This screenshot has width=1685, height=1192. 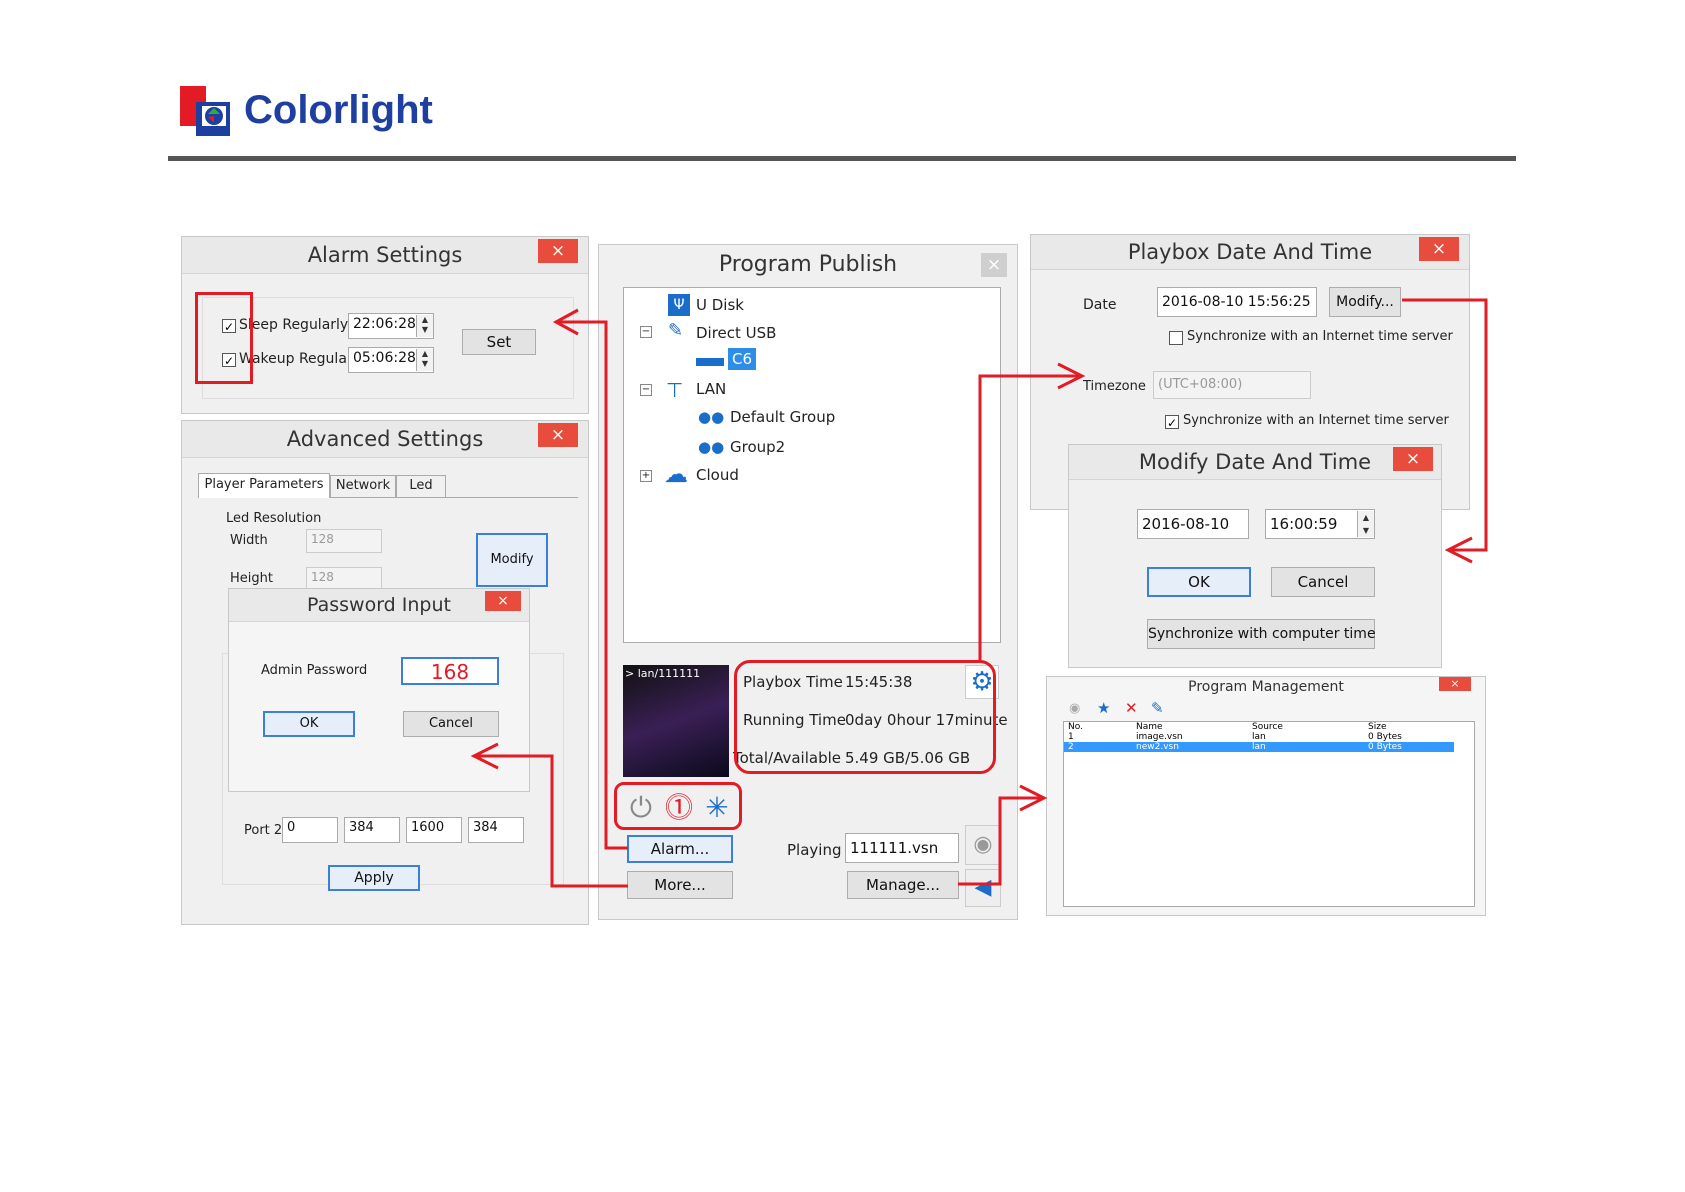 I want to click on arrow-modify, so click(x=1445, y=425).